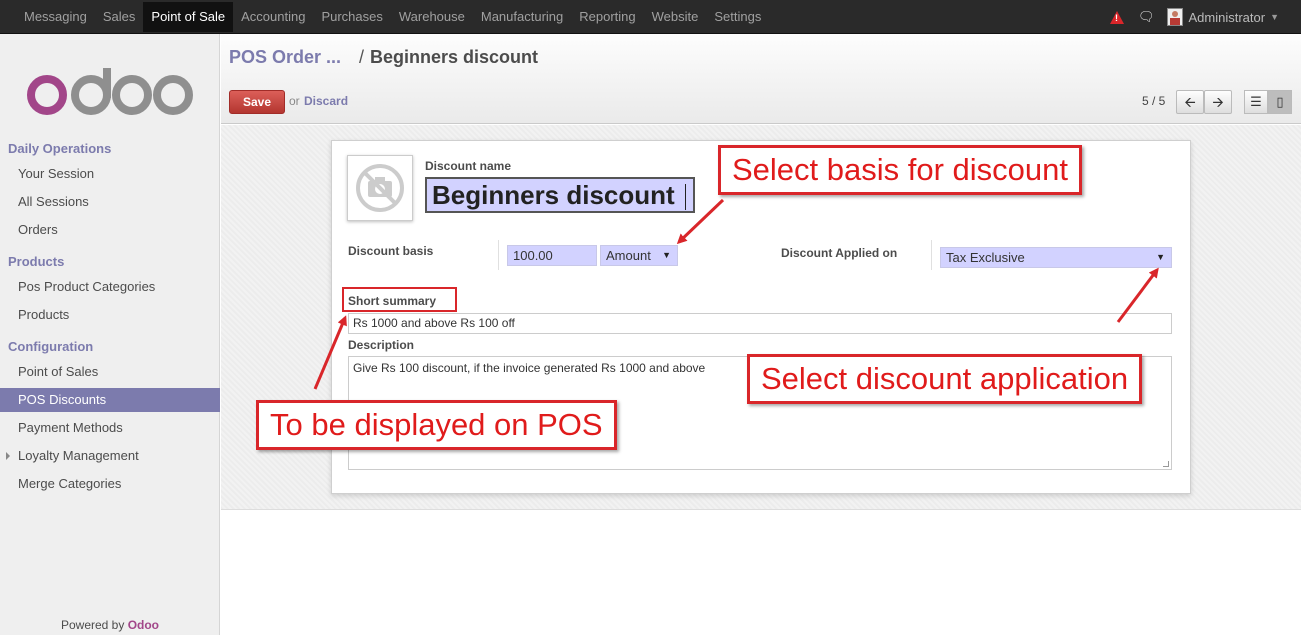 The image size is (1301, 635). I want to click on no-camera-icon, so click(380, 188).